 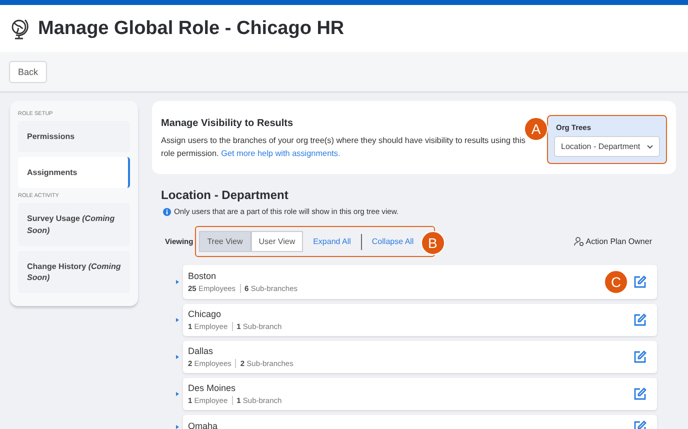 What do you see at coordinates (332, 241) in the screenshot?
I see `expand-all-link: Expand All` at bounding box center [332, 241].